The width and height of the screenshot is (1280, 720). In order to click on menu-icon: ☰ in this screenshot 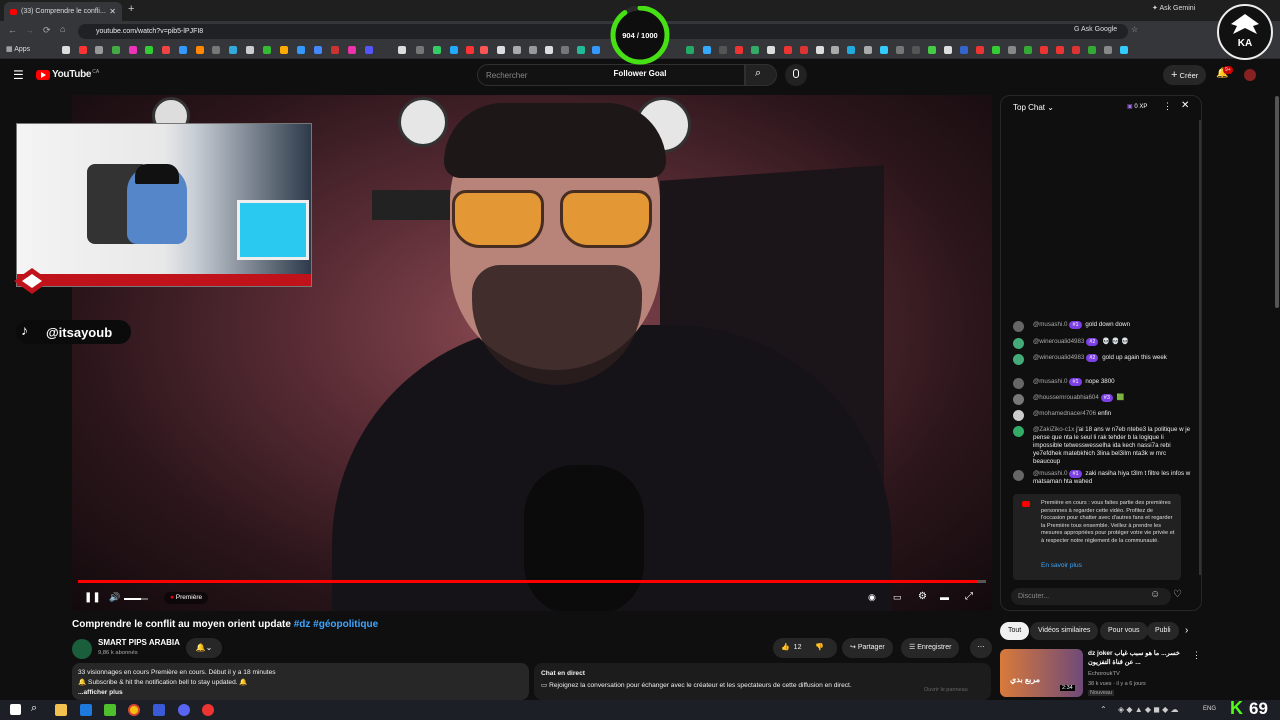, I will do `click(18, 75)`.